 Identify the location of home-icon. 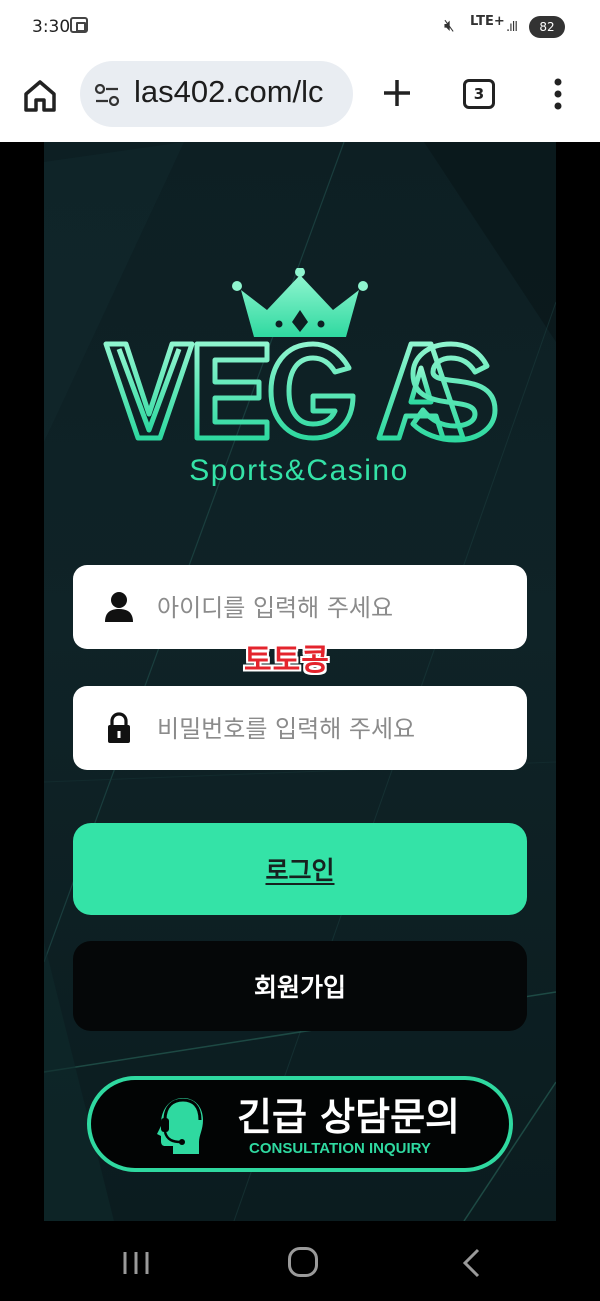
(40, 96).